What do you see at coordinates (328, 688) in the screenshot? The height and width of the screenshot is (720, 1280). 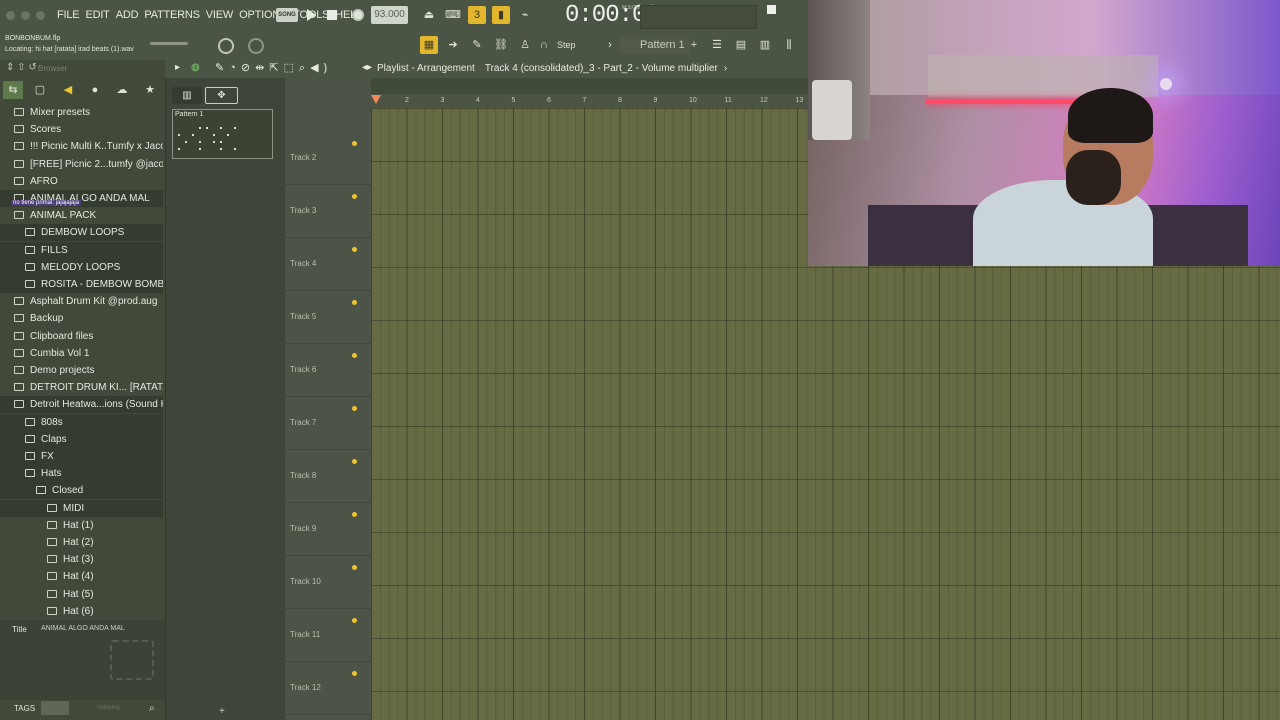 I see `track-header: Track 12` at bounding box center [328, 688].